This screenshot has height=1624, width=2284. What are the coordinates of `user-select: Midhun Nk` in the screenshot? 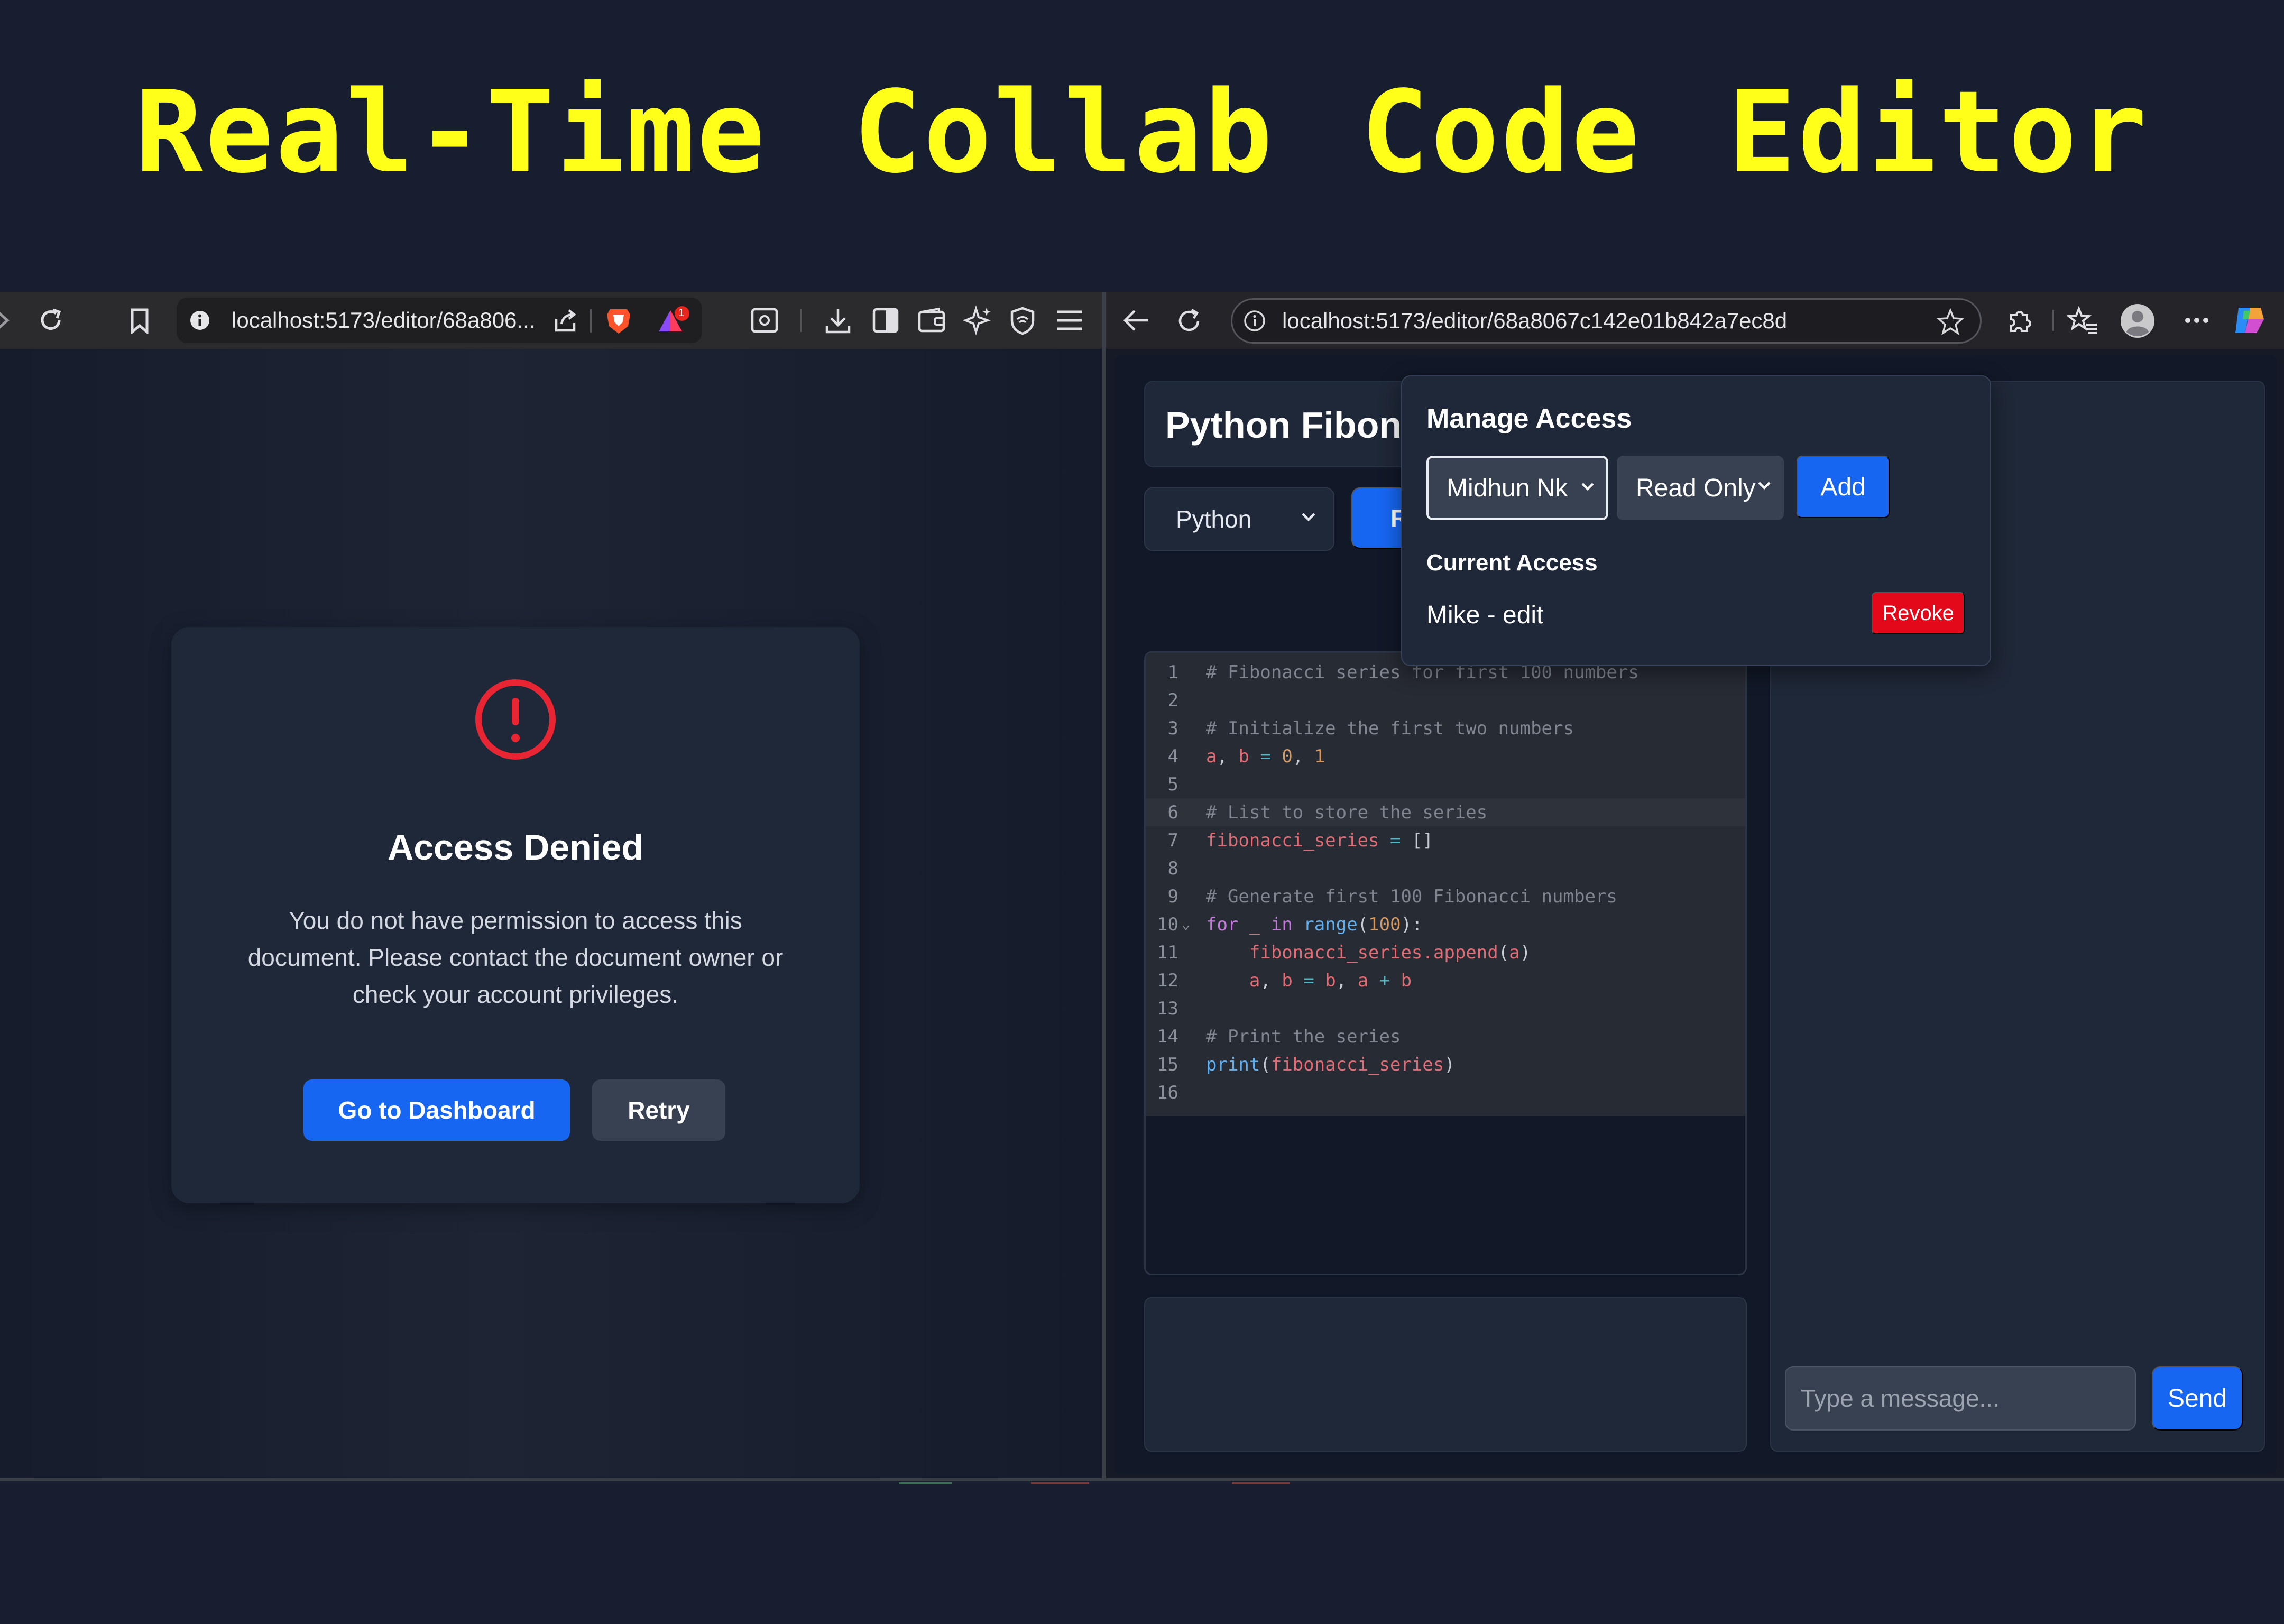 It's located at (1517, 488).